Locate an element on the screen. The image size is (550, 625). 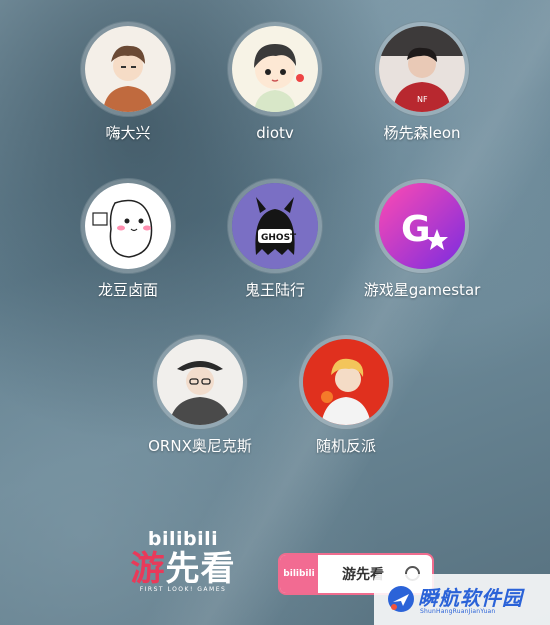
creator-card: NF 杨先森leon is located at coordinates (422, 82).